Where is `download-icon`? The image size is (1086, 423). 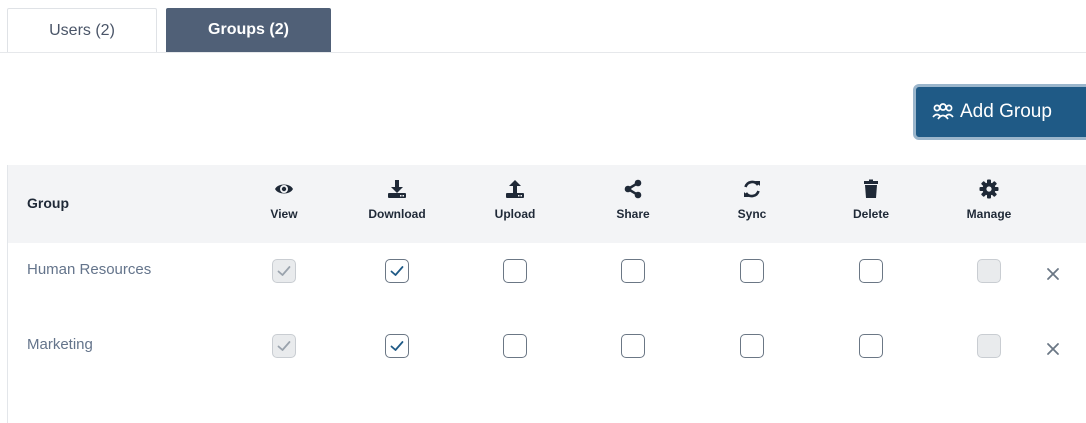 download-icon is located at coordinates (397, 189).